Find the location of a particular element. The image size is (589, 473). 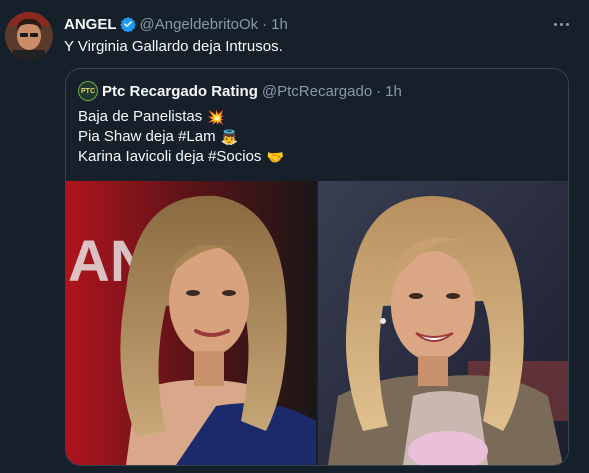

author-name: ANGEL is located at coordinates (90, 24).